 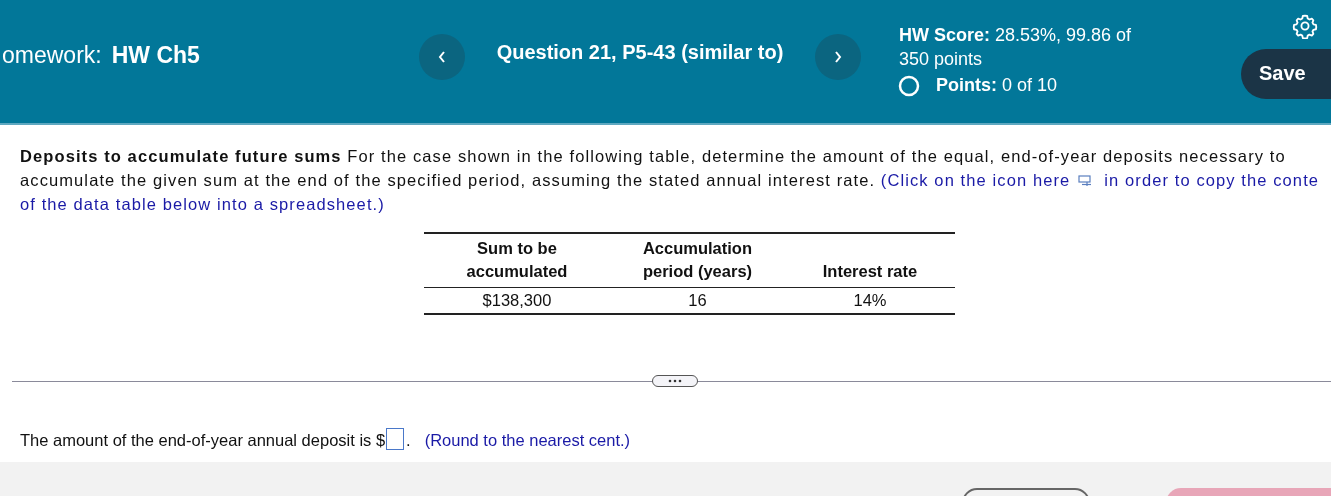 What do you see at coordinates (1212, 180) in the screenshot?
I see `copy-link: in order to copy the conte` at bounding box center [1212, 180].